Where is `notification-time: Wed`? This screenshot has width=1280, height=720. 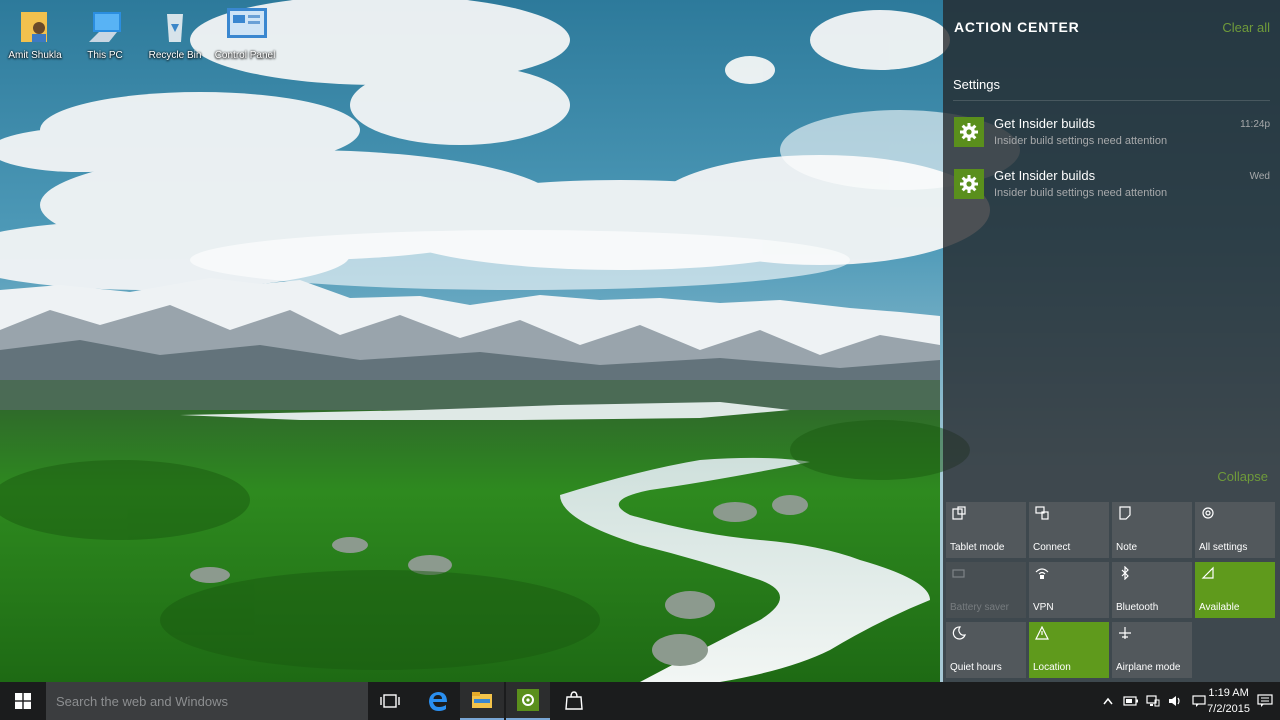
notification-time: Wed is located at coordinates (1259, 176).